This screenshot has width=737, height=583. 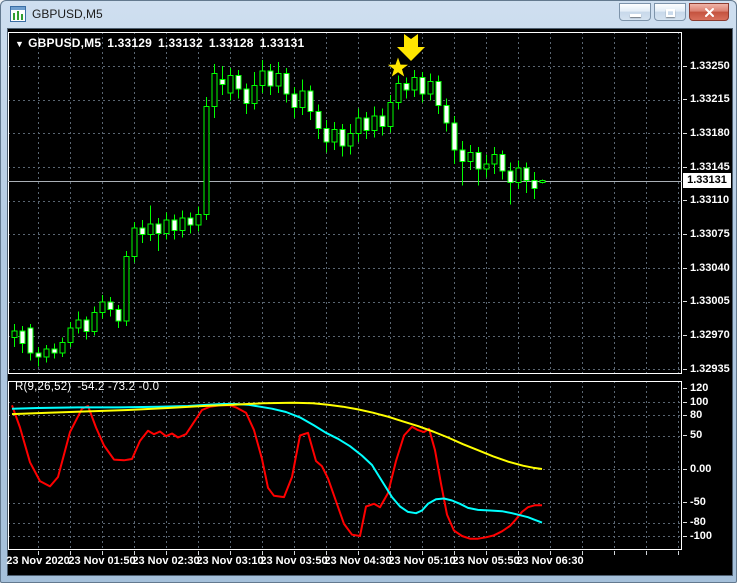 What do you see at coordinates (707, 502) in the screenshot?
I see `axis-label: -50` at bounding box center [707, 502].